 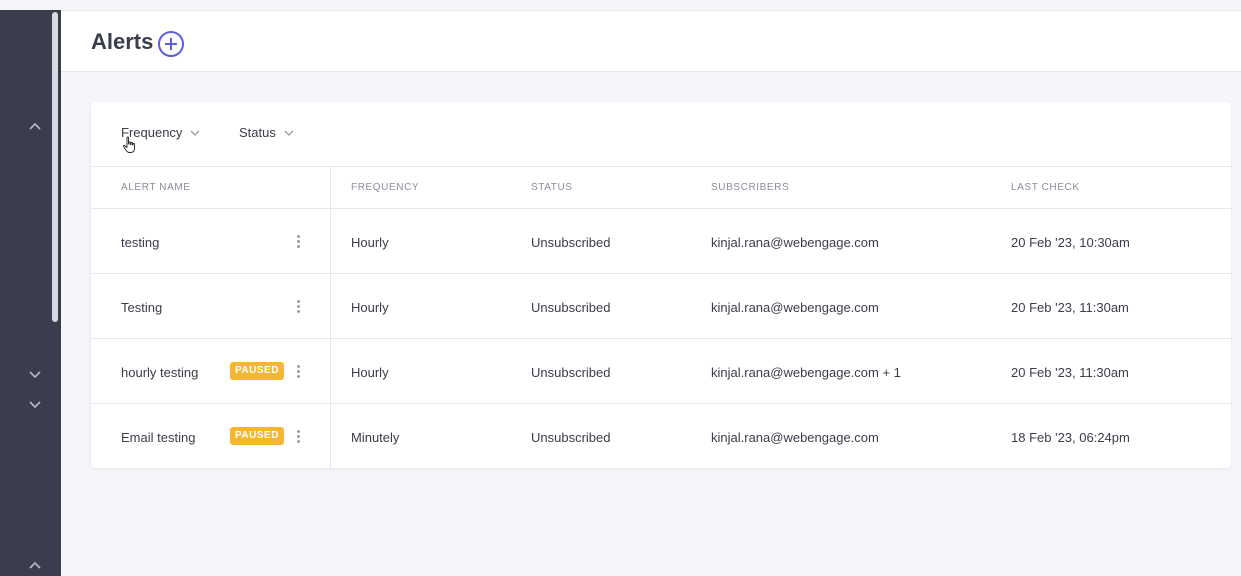 What do you see at coordinates (140, 242) in the screenshot?
I see `alert-name: testing` at bounding box center [140, 242].